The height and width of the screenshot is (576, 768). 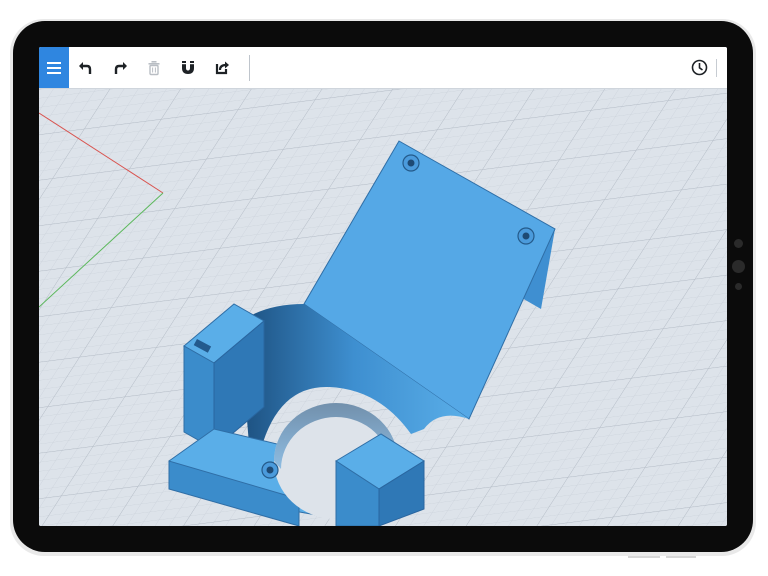 I want to click on export-button, so click(x=222, y=67).